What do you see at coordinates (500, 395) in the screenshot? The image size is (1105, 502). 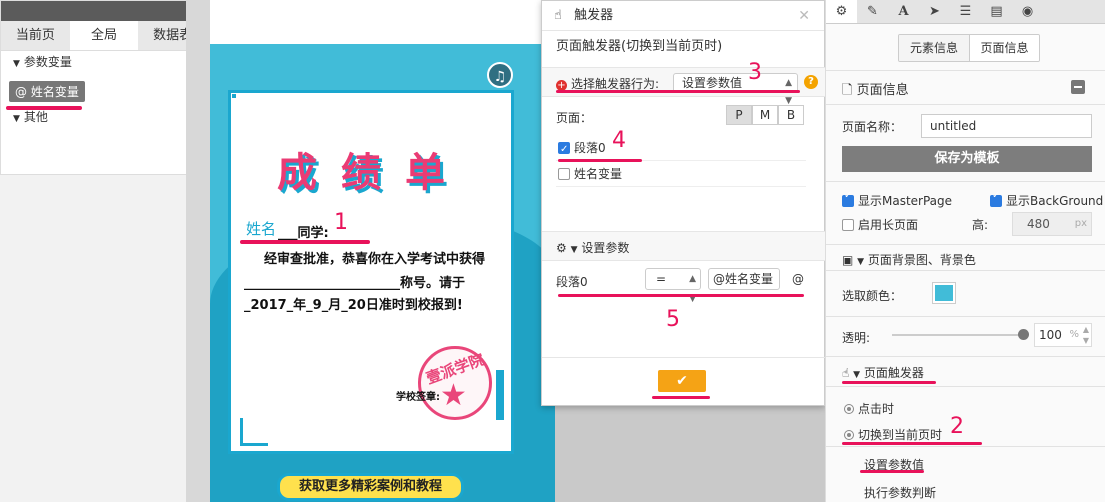 I see `certificate-side-bracket` at bounding box center [500, 395].